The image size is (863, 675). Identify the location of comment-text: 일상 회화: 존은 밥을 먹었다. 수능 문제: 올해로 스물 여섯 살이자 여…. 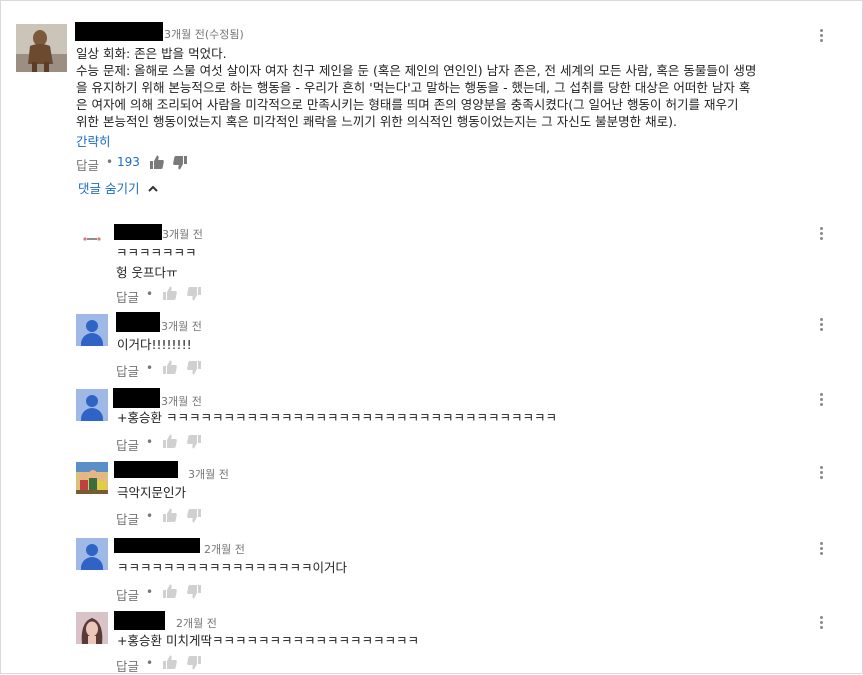
(456, 87).